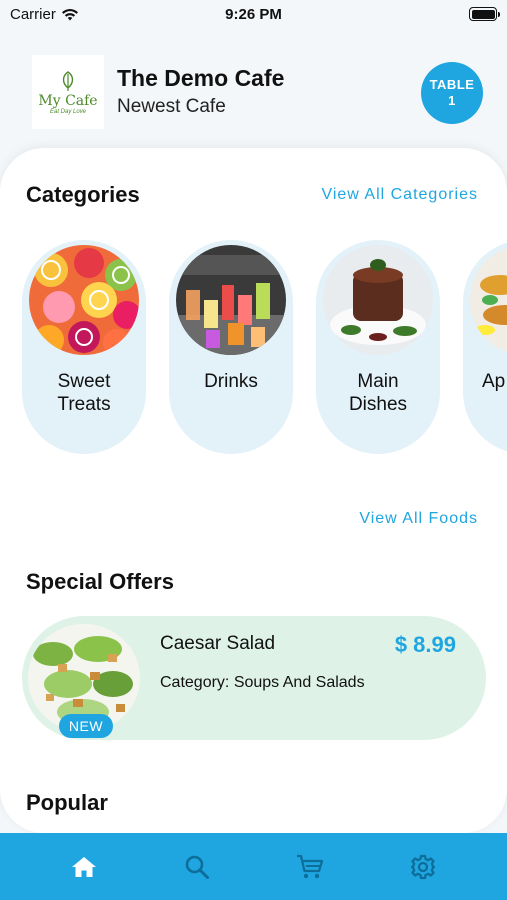 The width and height of the screenshot is (507, 900). I want to click on appetizer-image, so click(488, 300).